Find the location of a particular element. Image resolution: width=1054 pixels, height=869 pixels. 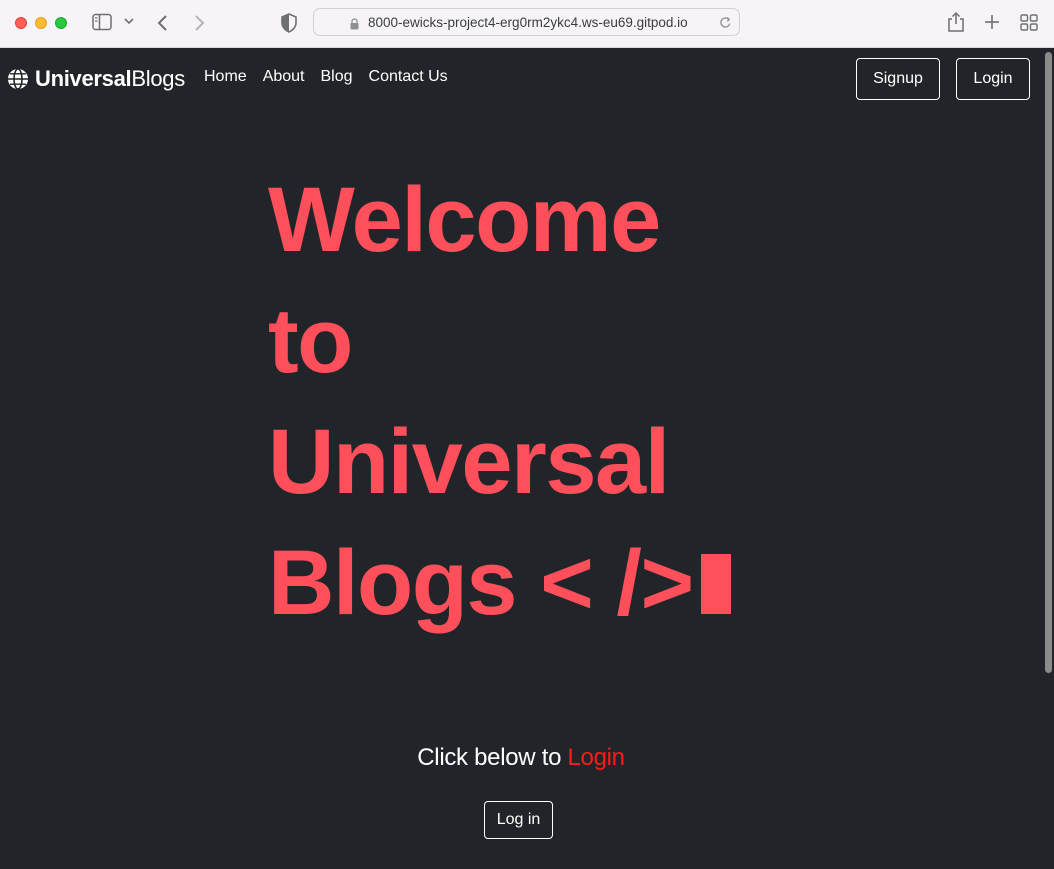

privacy-shield-icon is located at coordinates (289, 23).